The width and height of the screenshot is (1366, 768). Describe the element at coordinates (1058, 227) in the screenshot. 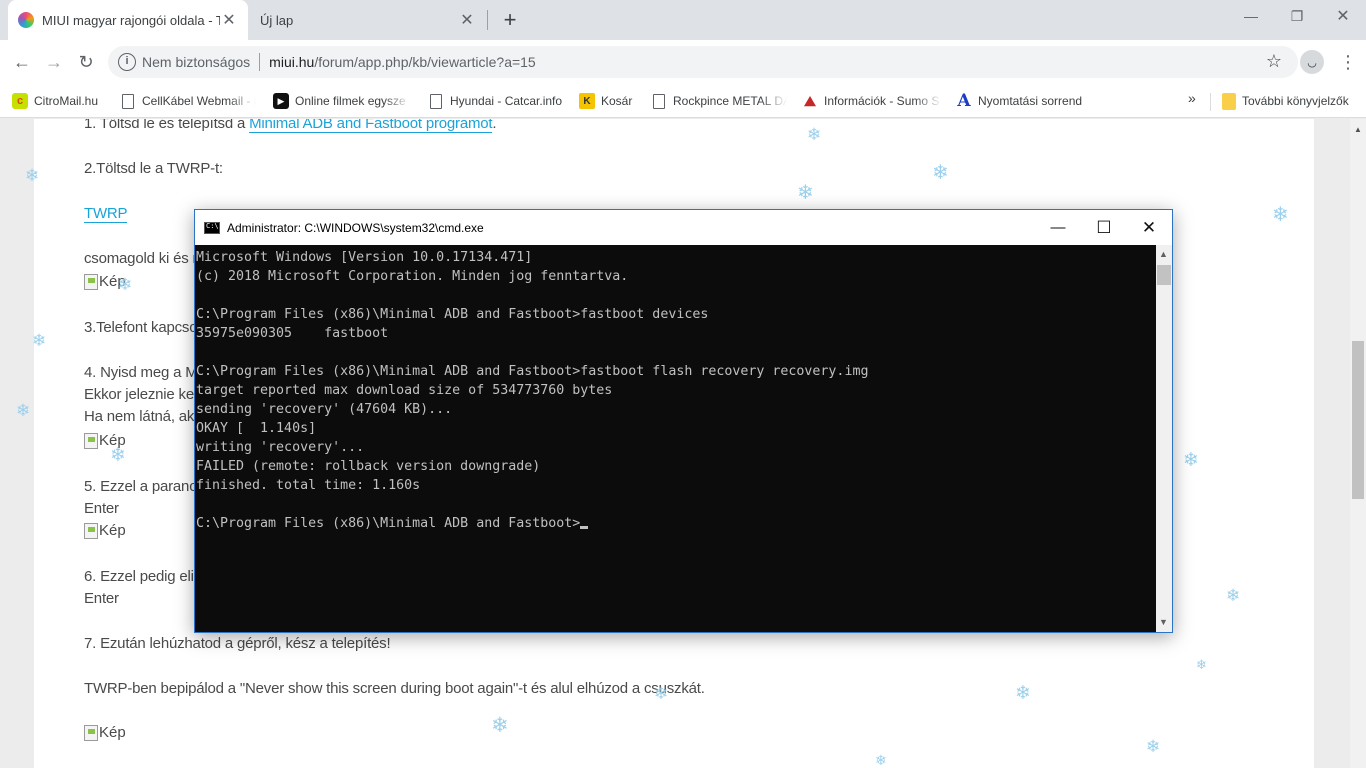

I see `cmd-minimize-button: —` at that location.